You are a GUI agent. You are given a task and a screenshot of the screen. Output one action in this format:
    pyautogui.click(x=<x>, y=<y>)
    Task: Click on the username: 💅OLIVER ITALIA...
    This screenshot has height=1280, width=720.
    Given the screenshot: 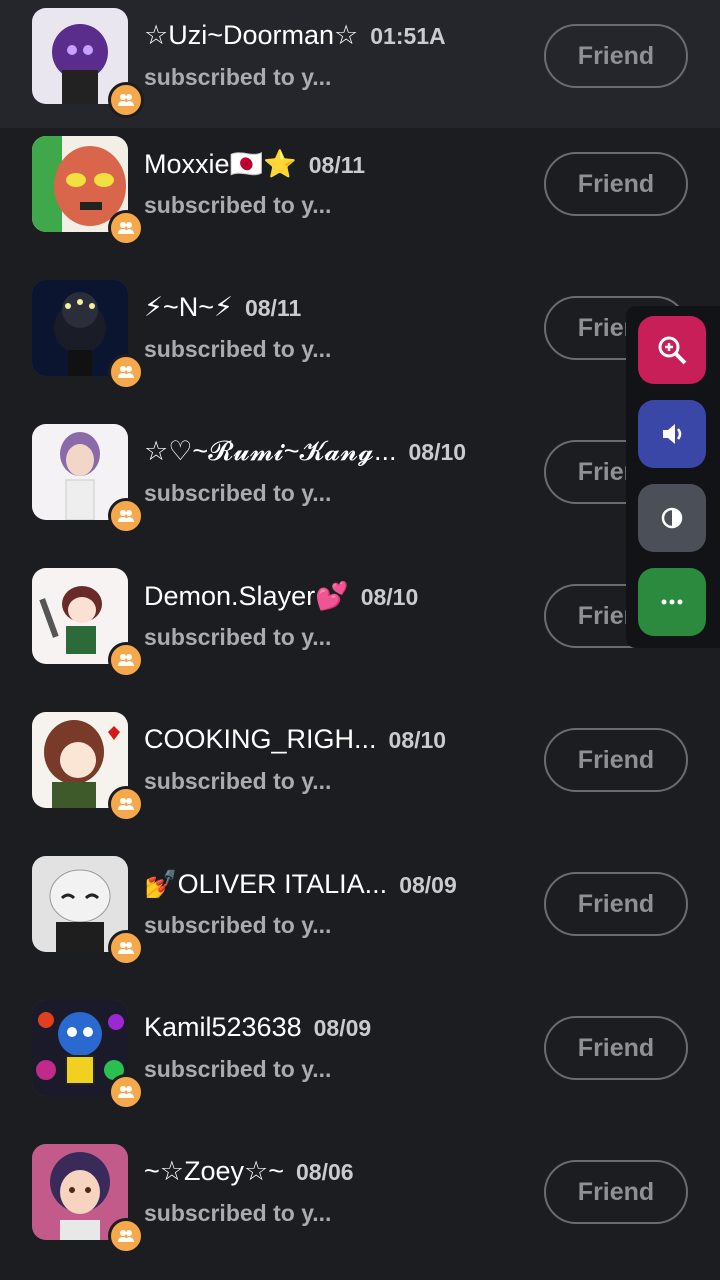 What is the action you would take?
    pyautogui.click(x=265, y=884)
    